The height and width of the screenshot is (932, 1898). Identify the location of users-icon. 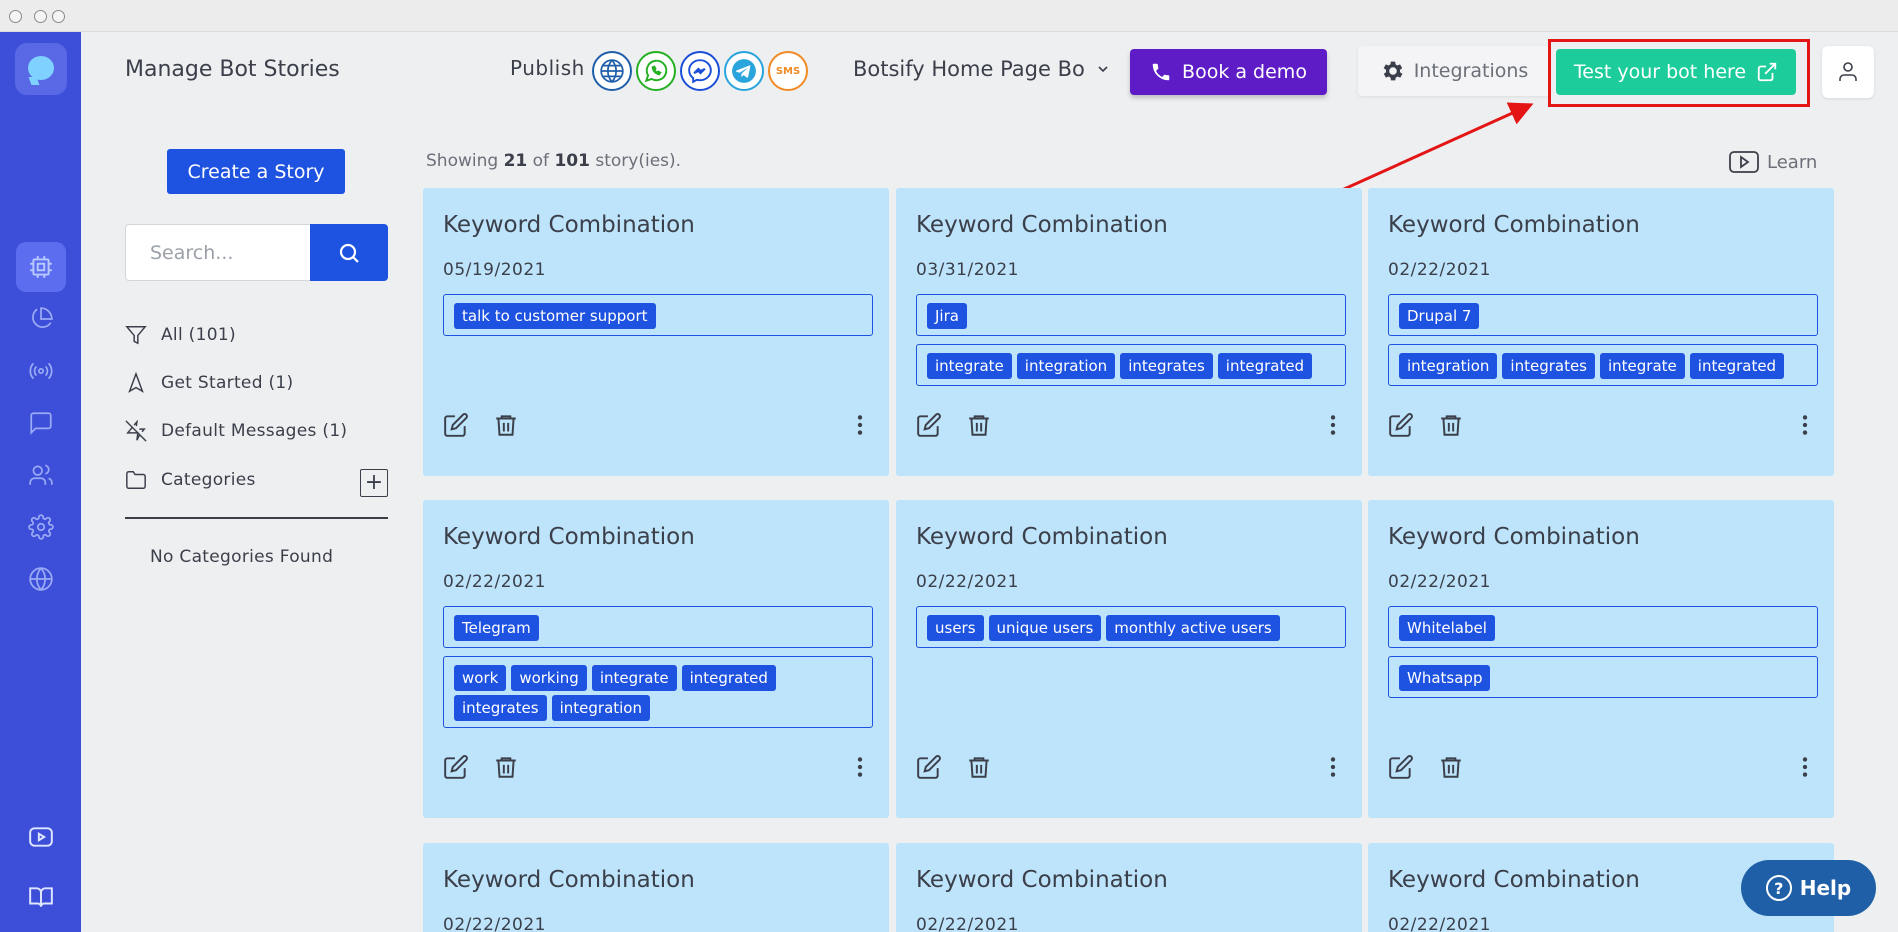
(41, 474).